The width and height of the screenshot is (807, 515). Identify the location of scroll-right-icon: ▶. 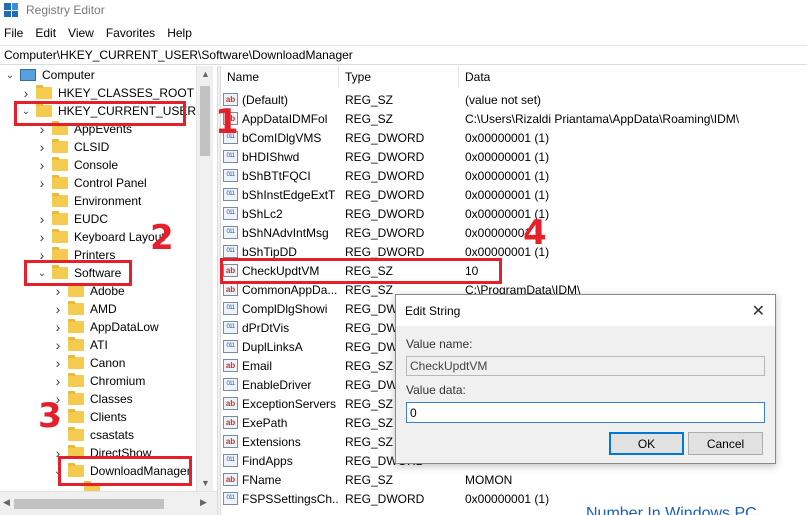
(203, 502).